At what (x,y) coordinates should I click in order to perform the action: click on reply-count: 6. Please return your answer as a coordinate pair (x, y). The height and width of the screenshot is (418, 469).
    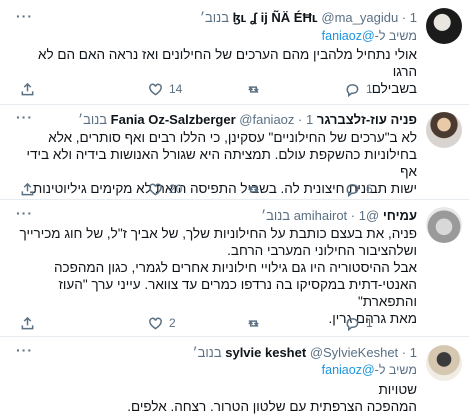
    Looking at the image, I should click on (369, 189).